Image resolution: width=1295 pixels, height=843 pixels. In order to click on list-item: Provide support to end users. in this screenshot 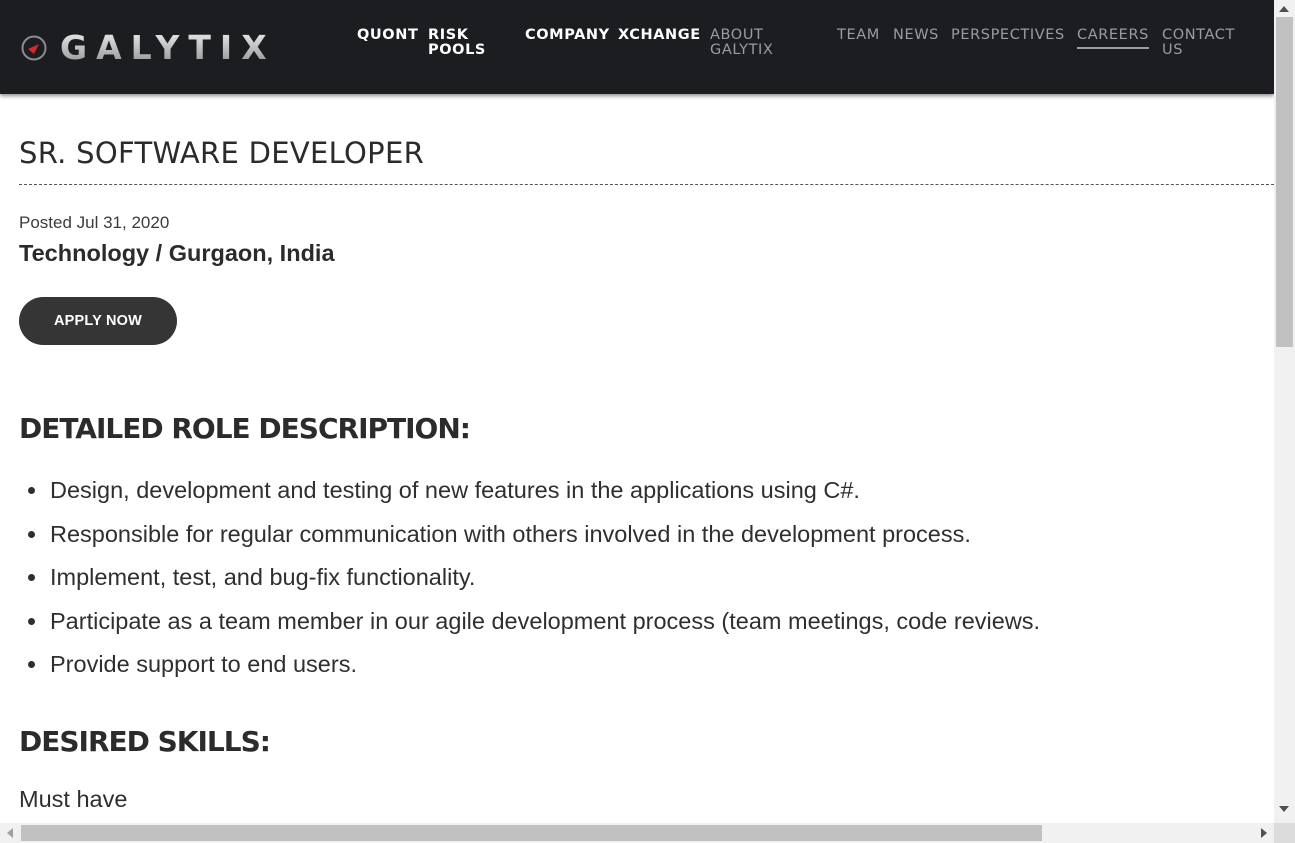, I will do `click(529, 668)`.